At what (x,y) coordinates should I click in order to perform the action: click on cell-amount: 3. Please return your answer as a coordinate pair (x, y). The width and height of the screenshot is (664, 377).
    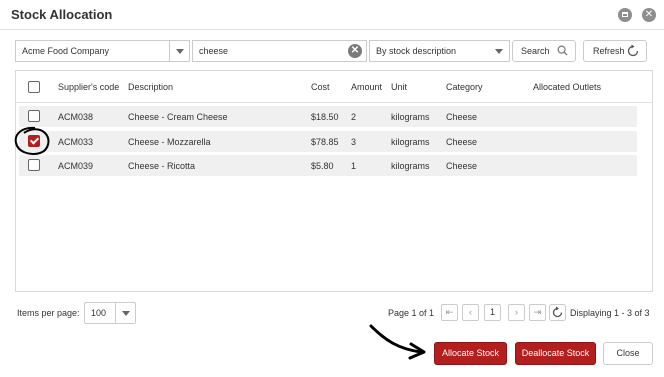
    Looking at the image, I should click on (354, 142).